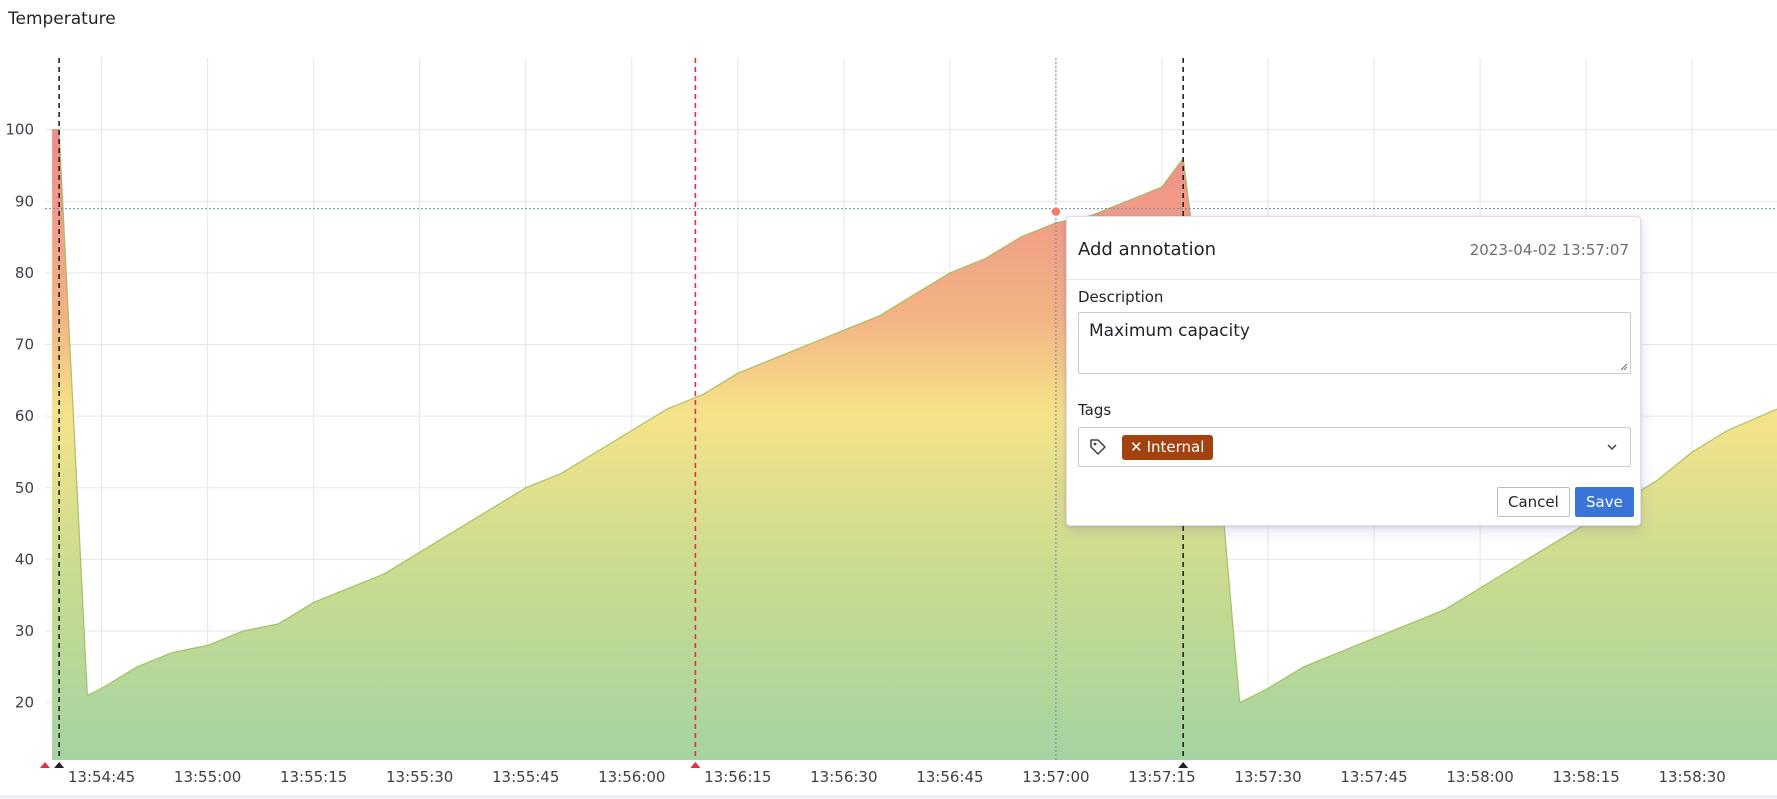  What do you see at coordinates (1612, 447) in the screenshot?
I see `chevron-down-icon` at bounding box center [1612, 447].